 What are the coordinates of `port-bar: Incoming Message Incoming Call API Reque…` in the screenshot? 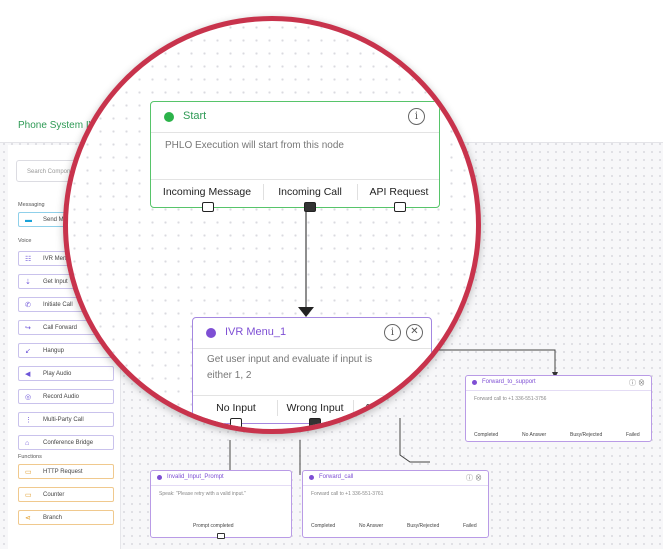 It's located at (295, 191).